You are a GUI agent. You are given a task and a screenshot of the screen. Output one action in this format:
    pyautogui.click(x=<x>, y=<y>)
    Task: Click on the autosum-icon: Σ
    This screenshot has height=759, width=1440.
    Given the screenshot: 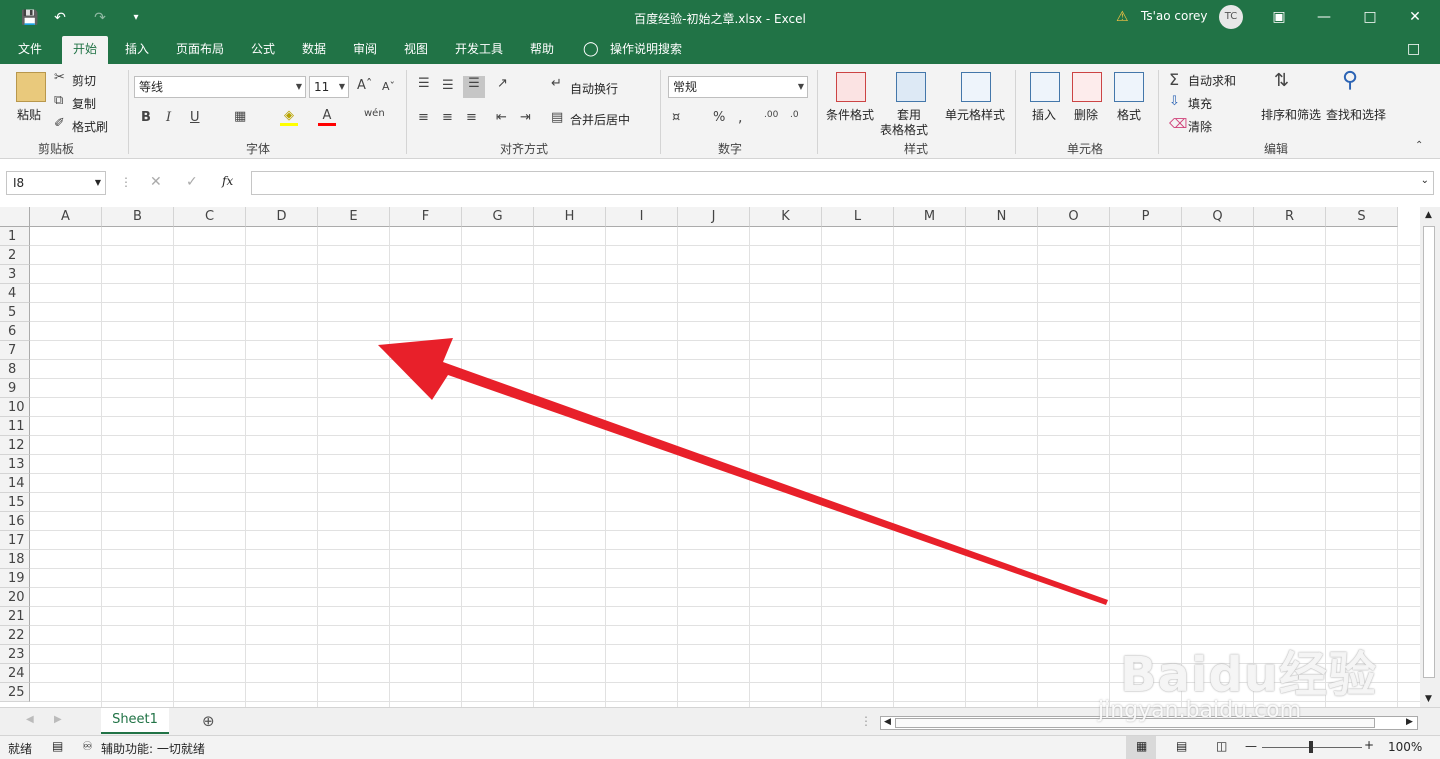 What is the action you would take?
    pyautogui.click(x=1174, y=79)
    